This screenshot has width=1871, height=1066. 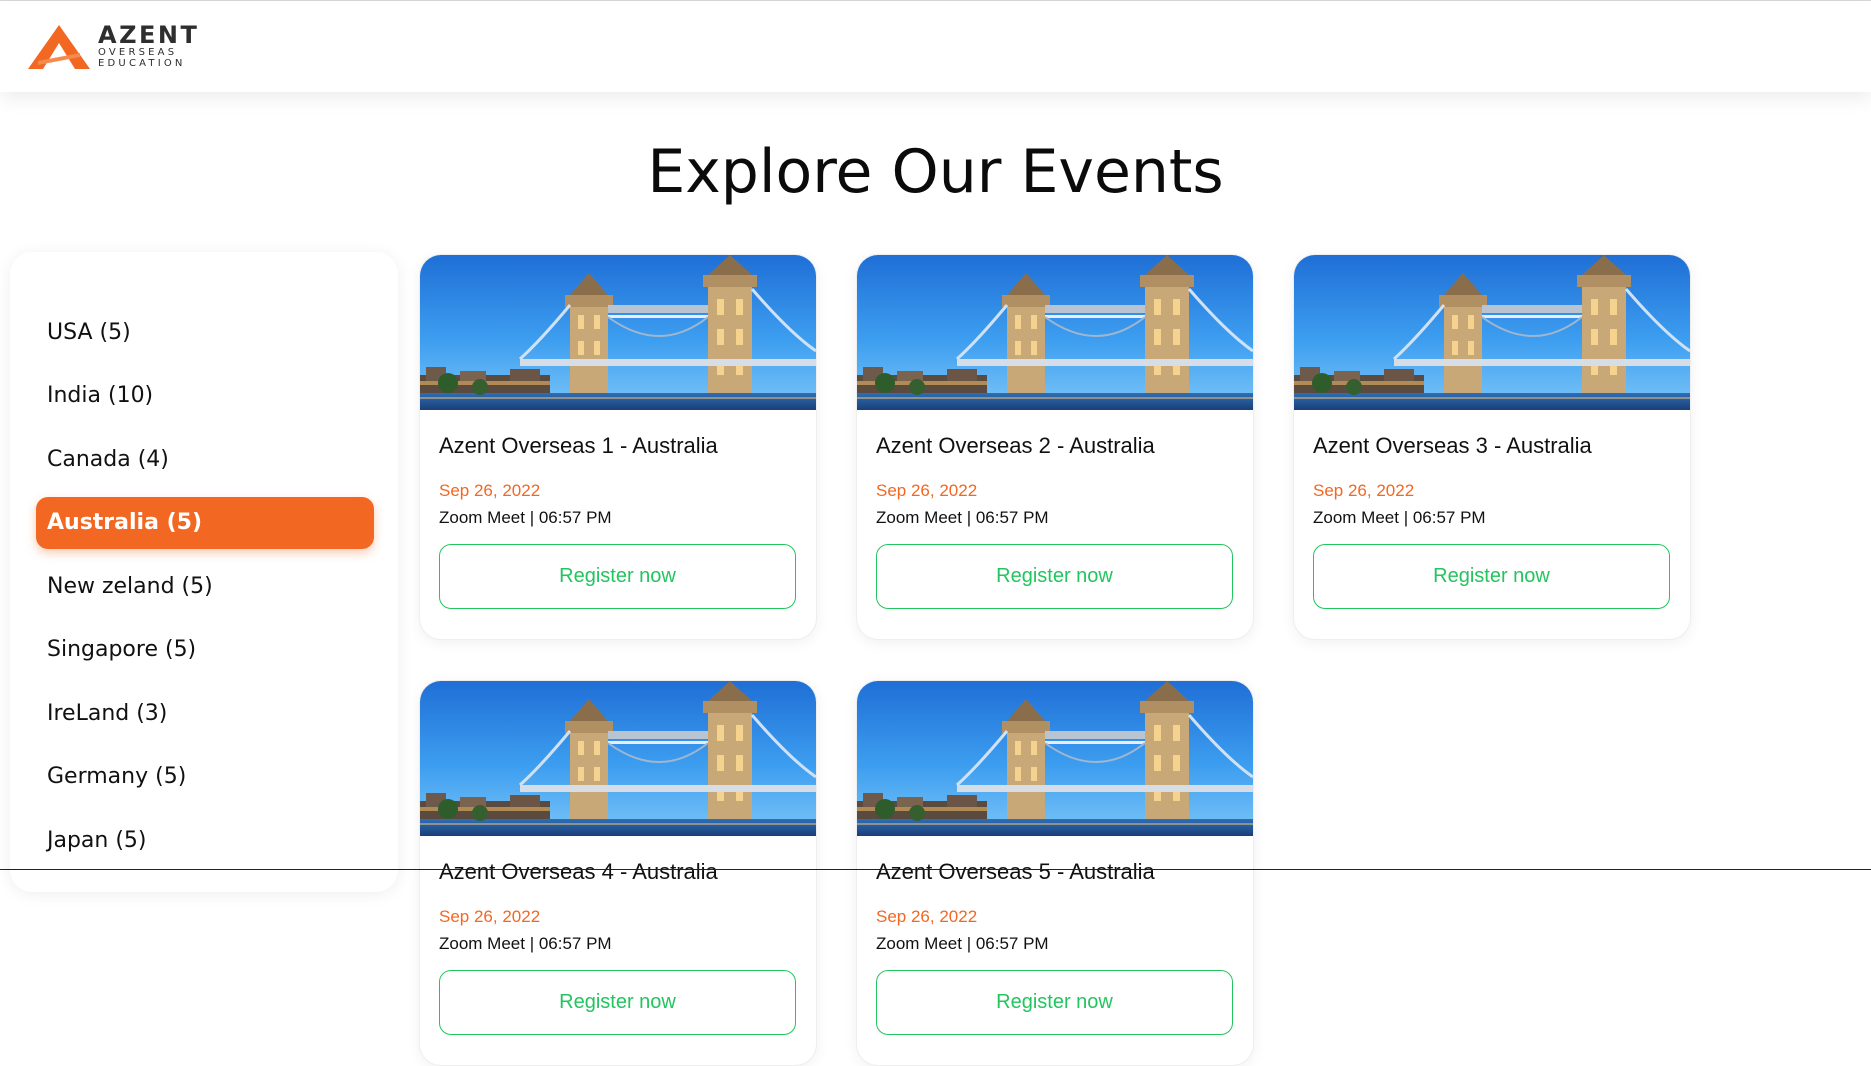 What do you see at coordinates (205, 841) in the screenshot?
I see `country-filter-japan: Japan (5)` at bounding box center [205, 841].